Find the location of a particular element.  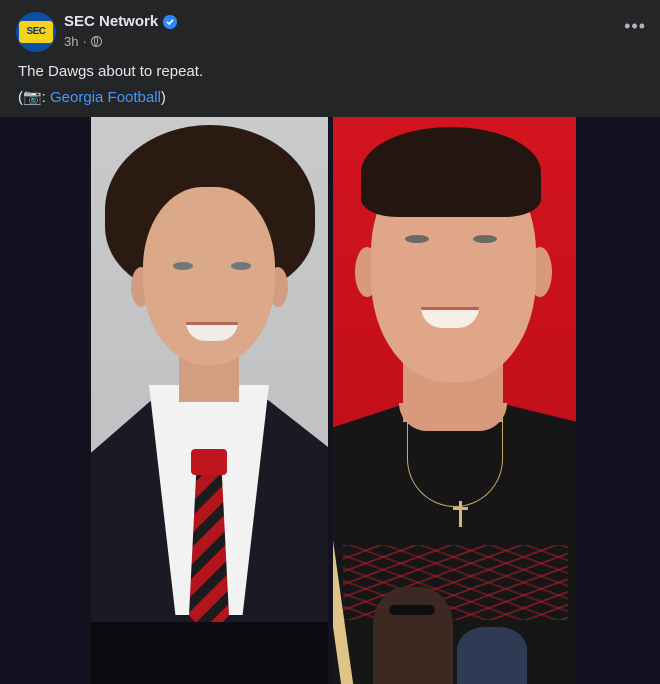

page-name-row: SEC Network is located at coordinates (121, 21).